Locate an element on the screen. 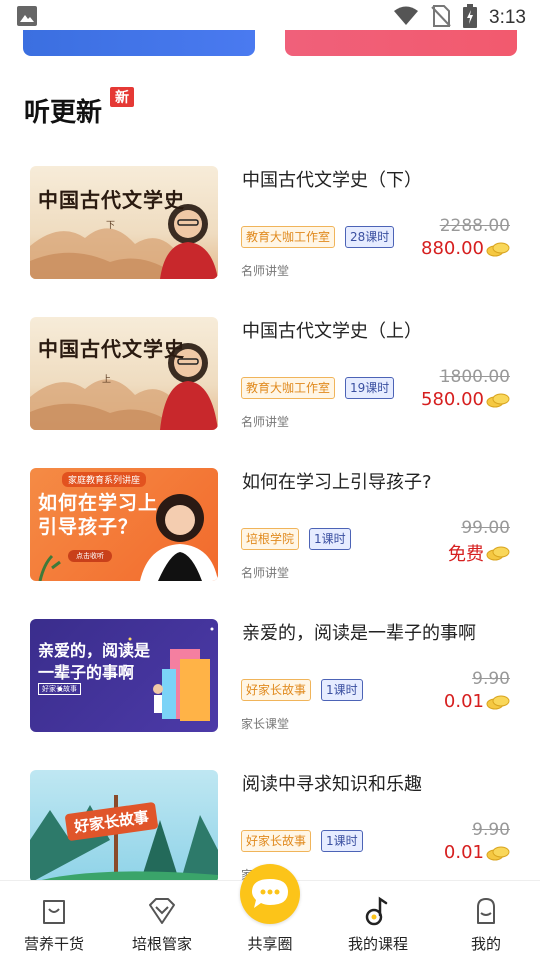  course-thumbnail: 家庭教育系列讲座 如何在学习上 引导孩子？ 点击收听 is located at coordinates (124, 524).